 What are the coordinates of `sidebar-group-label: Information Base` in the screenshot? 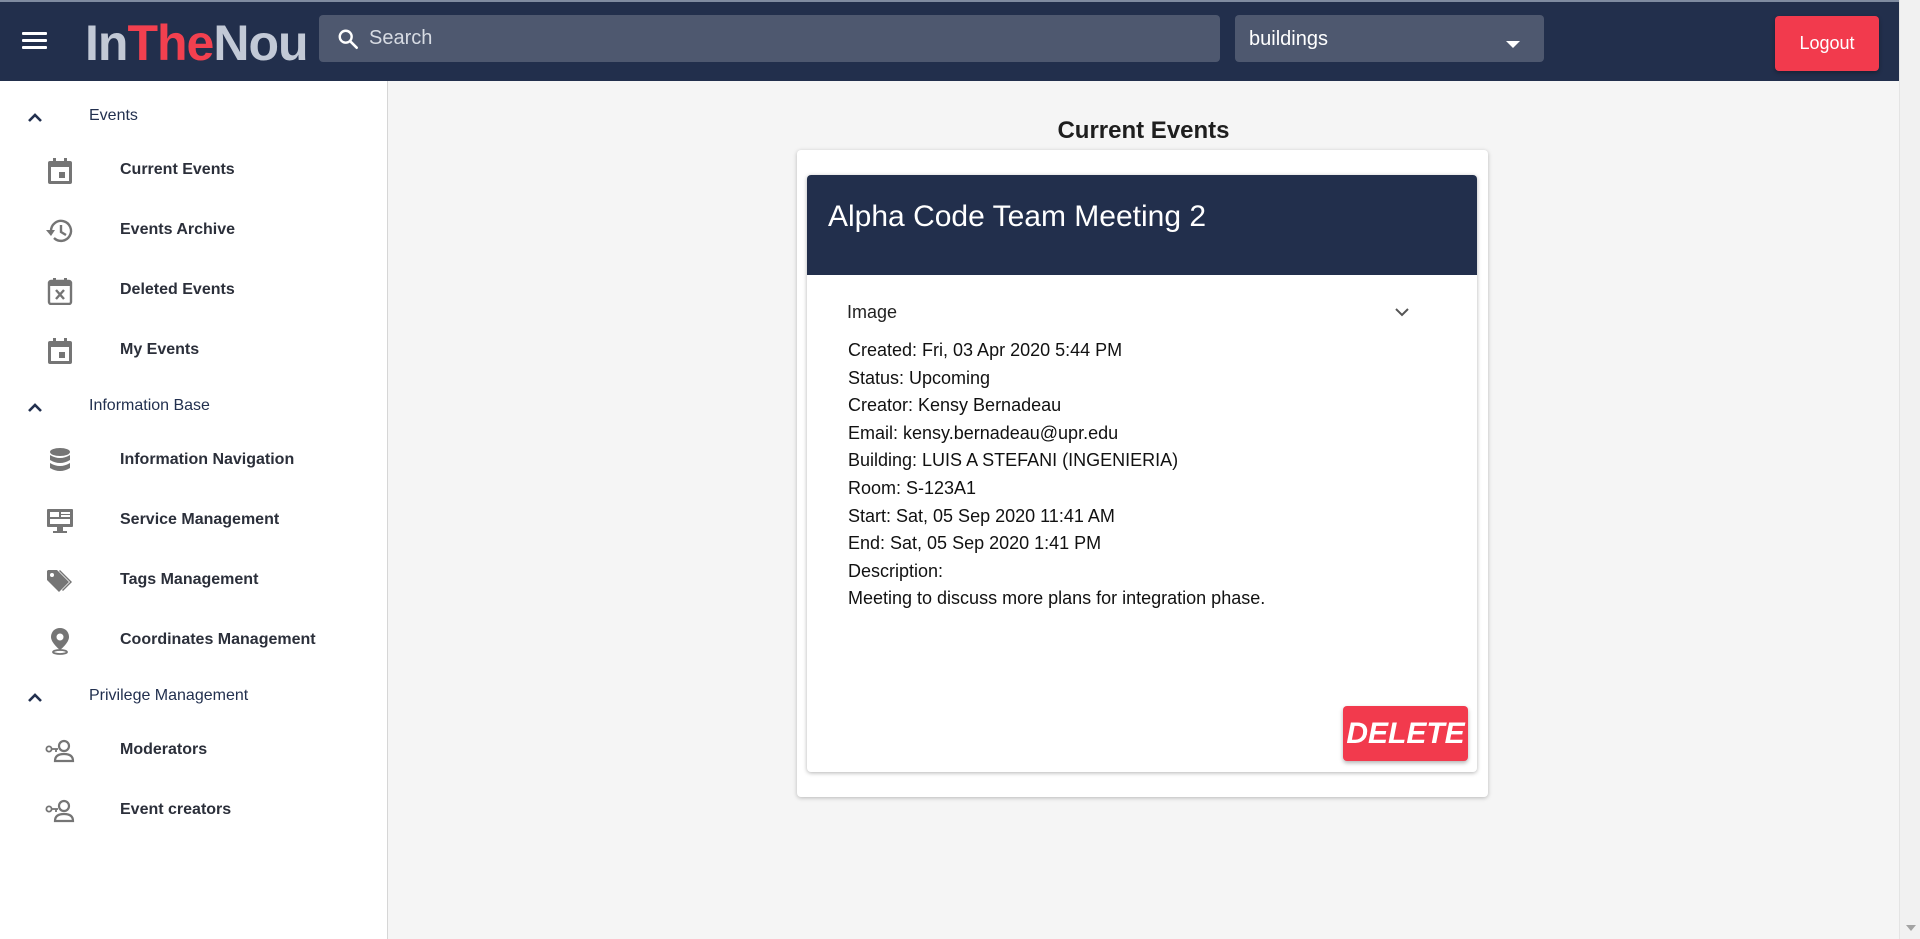 It's located at (149, 405).